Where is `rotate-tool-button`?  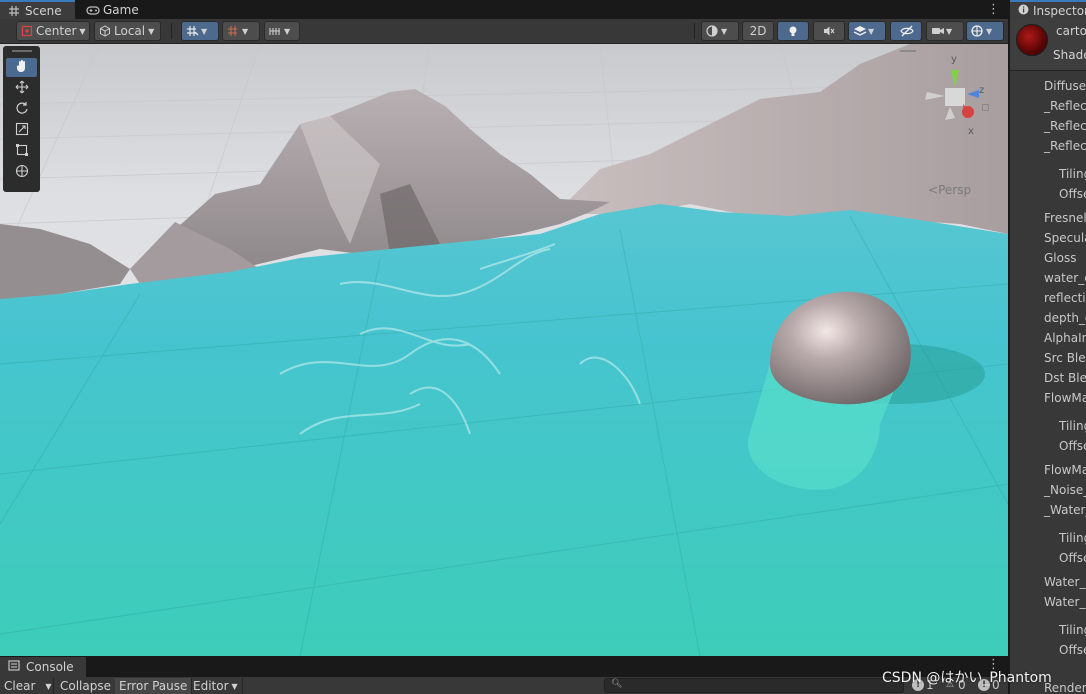 rotate-tool-button is located at coordinates (21, 109).